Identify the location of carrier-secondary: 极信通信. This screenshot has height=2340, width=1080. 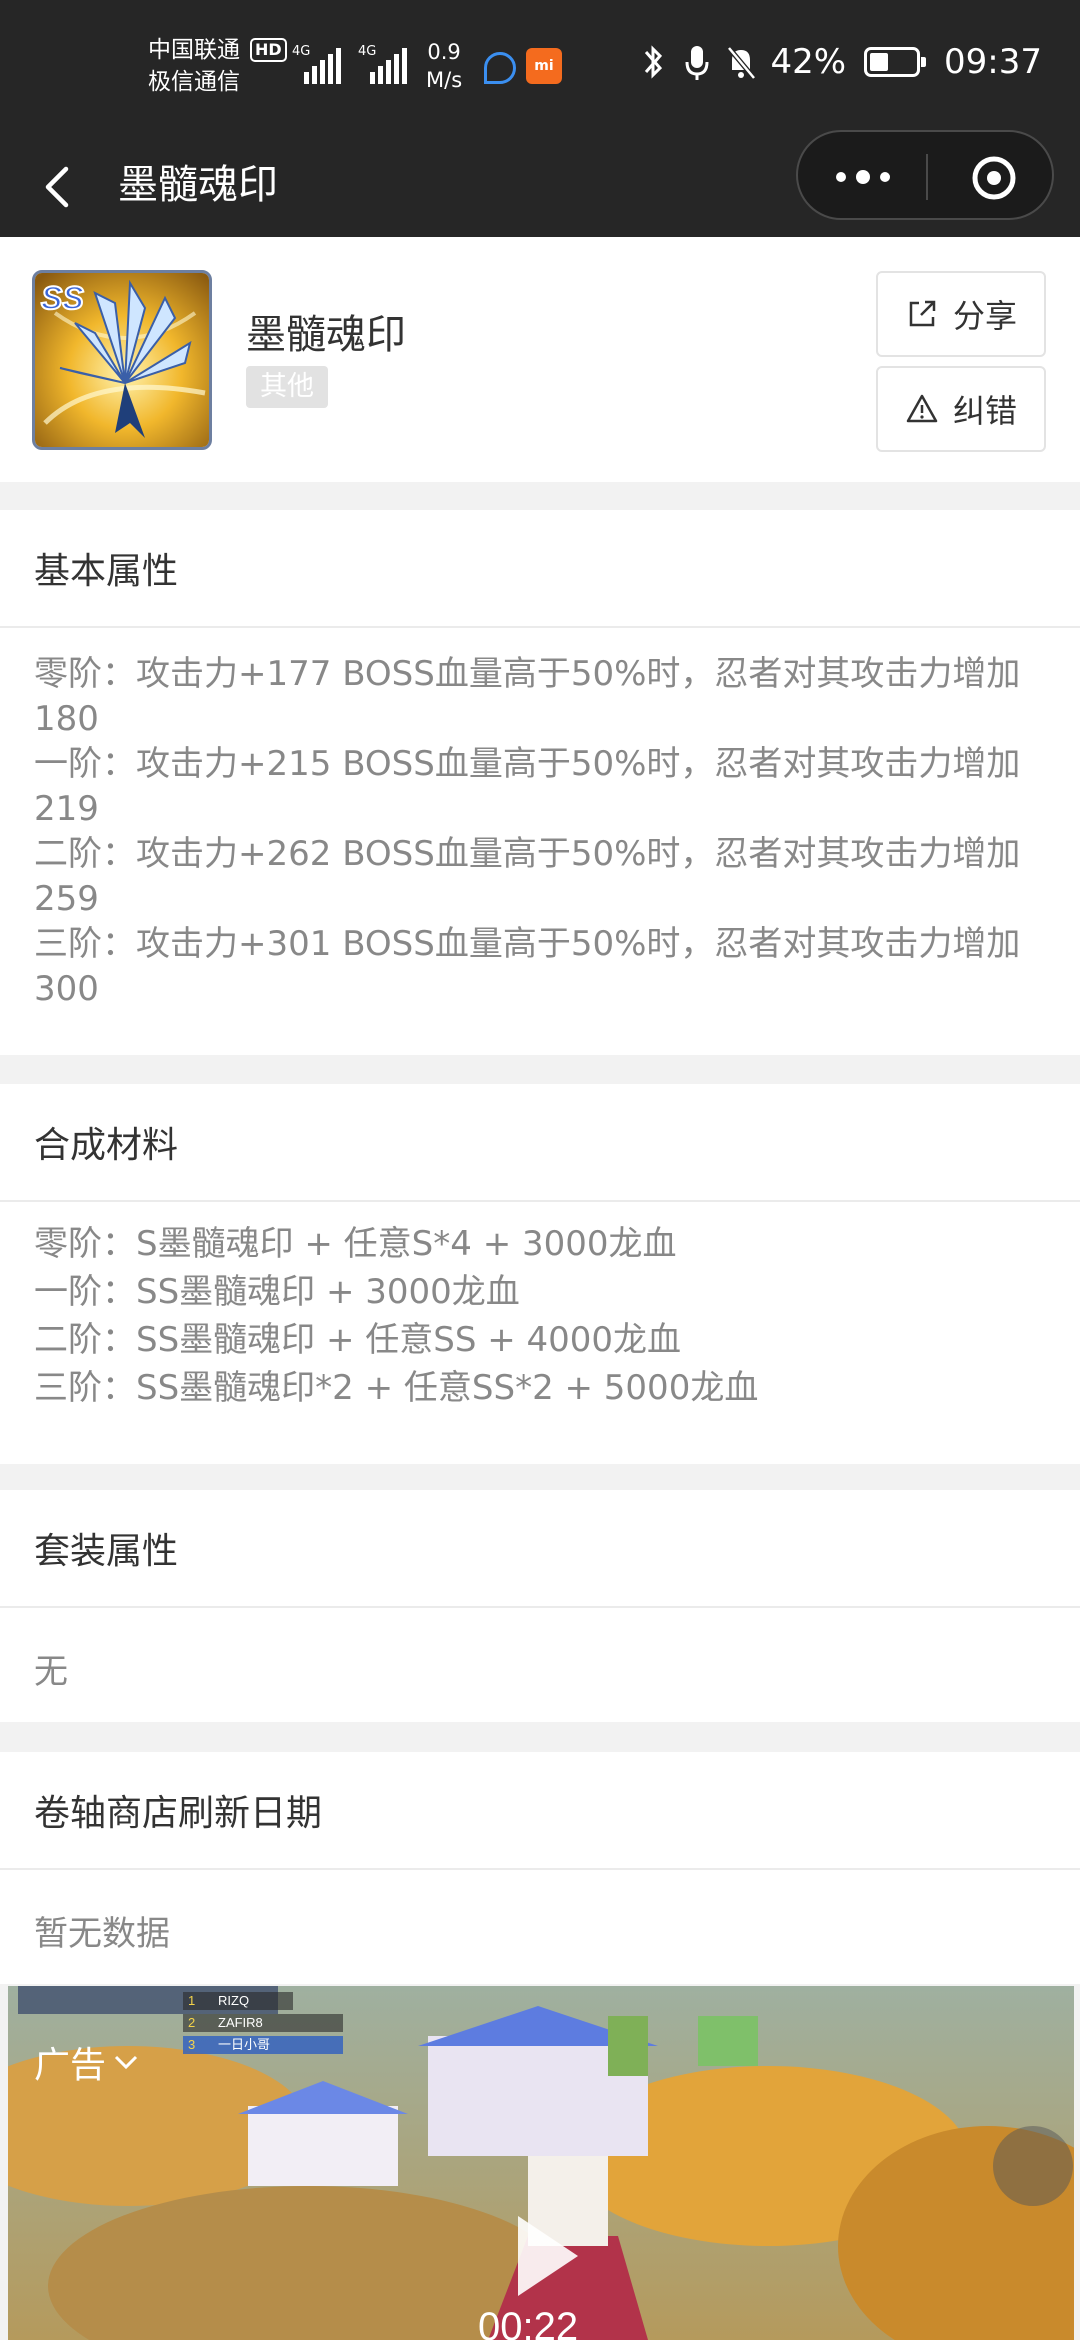
(194, 82).